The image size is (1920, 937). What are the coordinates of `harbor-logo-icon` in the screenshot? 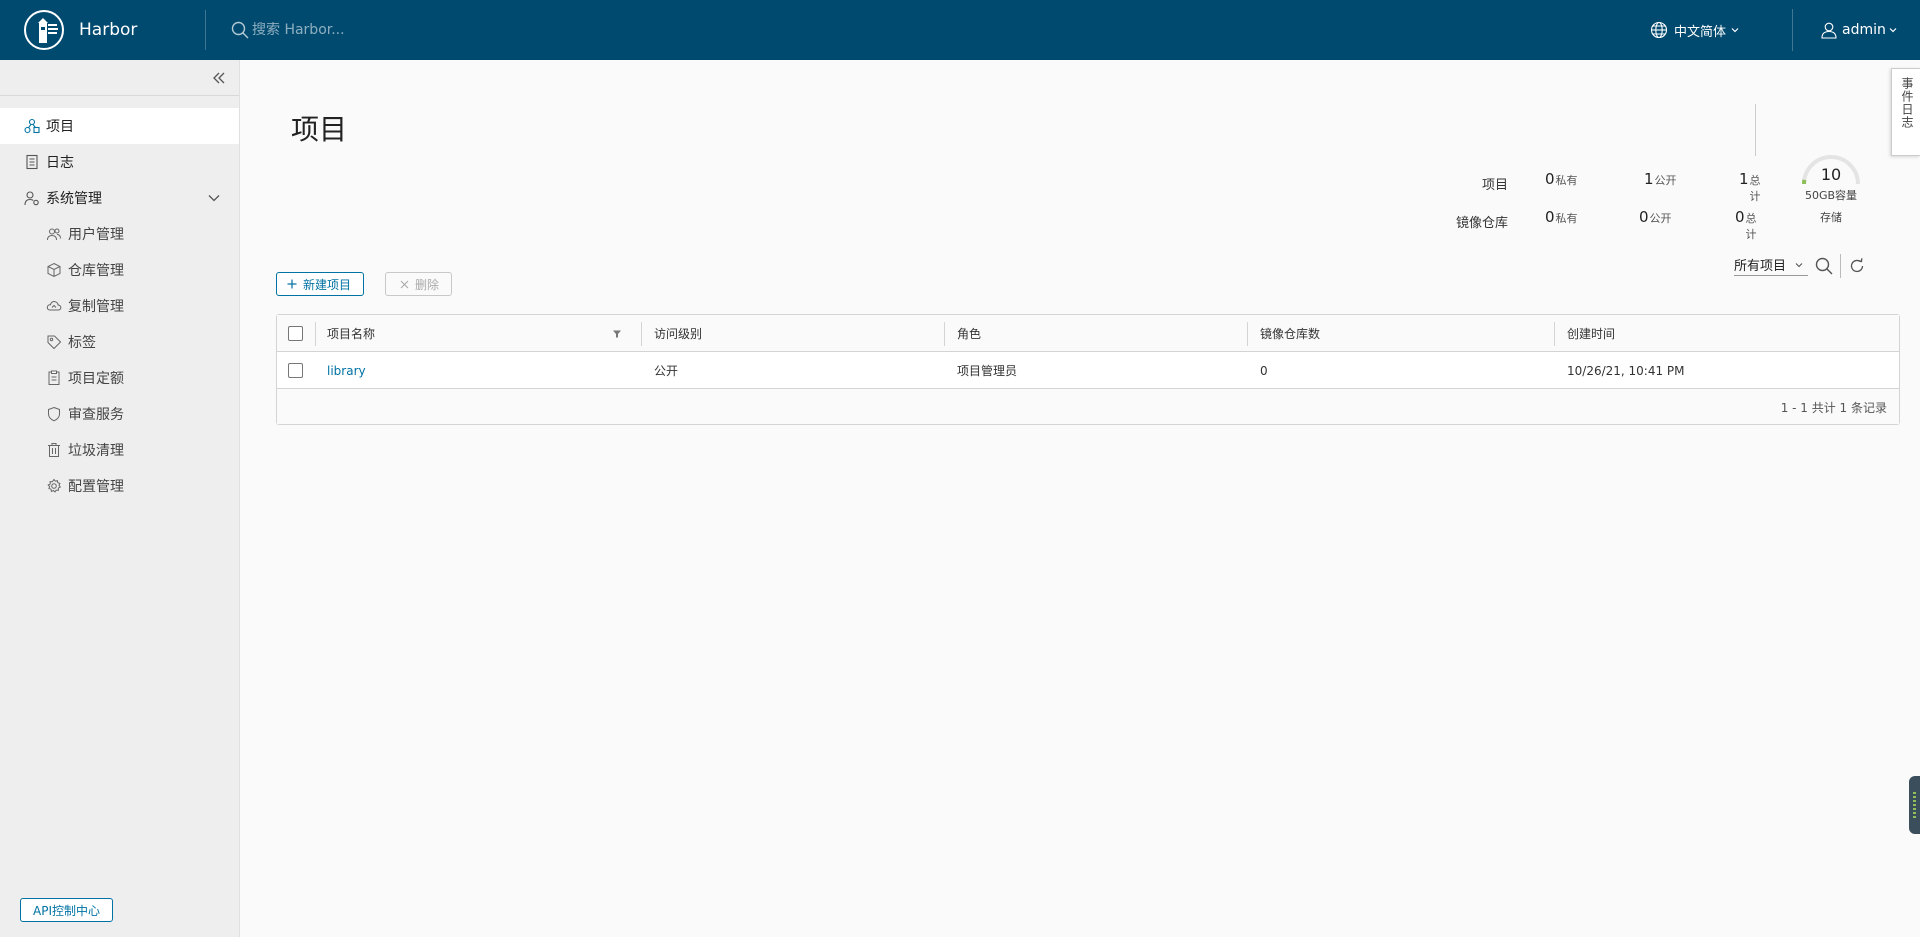 It's located at (44, 30).